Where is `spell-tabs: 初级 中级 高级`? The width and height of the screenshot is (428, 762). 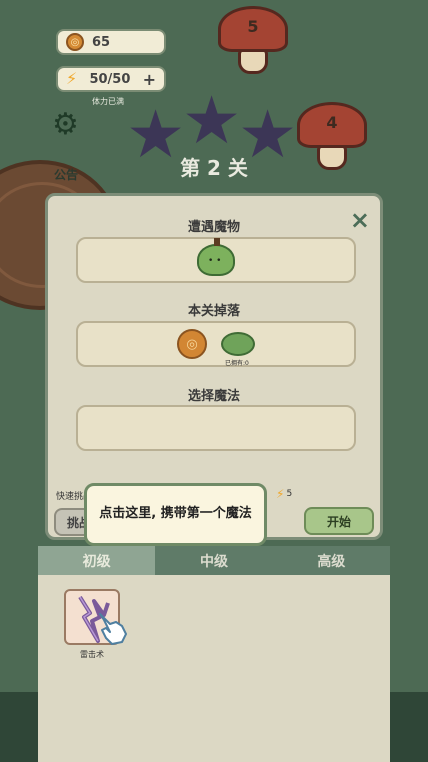 spell-tabs: 初级 中级 高级 is located at coordinates (214, 560).